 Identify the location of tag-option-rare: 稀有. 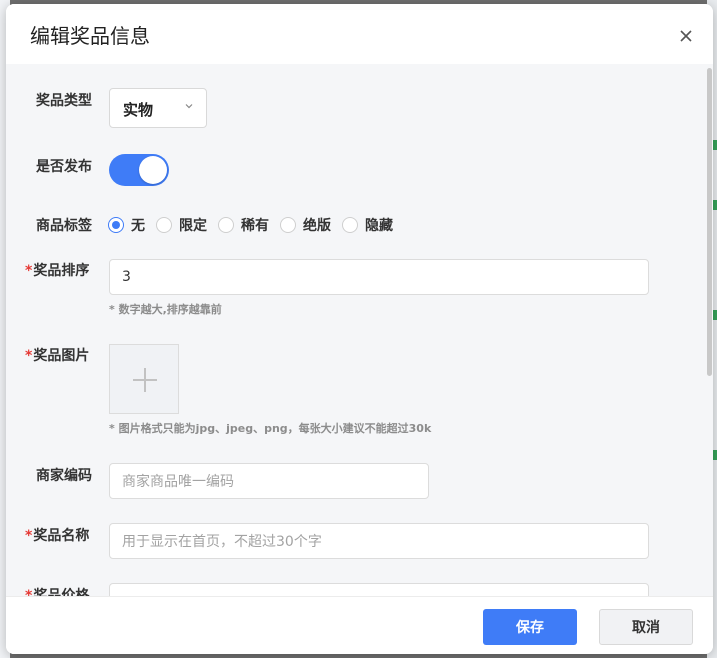
(243, 225).